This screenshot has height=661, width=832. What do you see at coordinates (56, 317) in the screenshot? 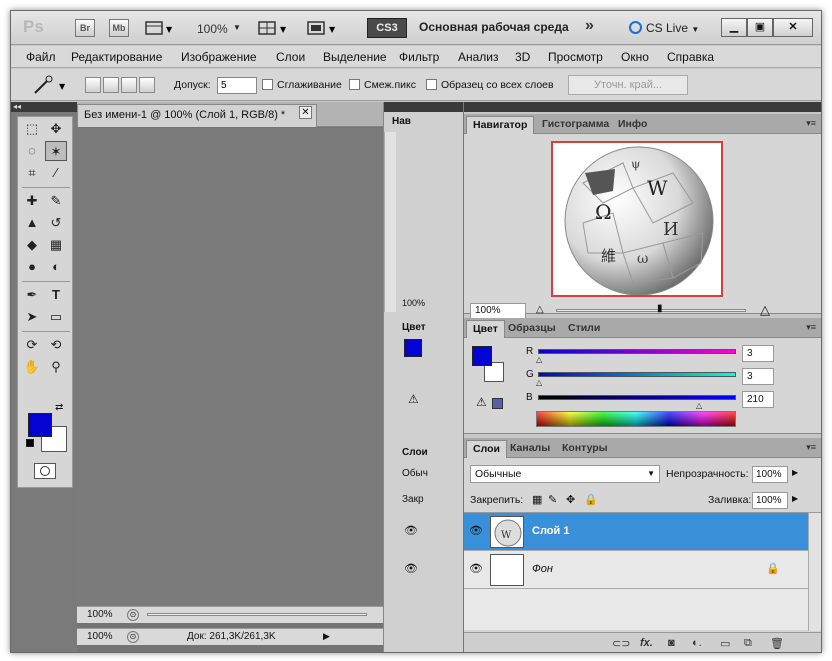
I see `shape-tool-icon: ▭` at bounding box center [56, 317].